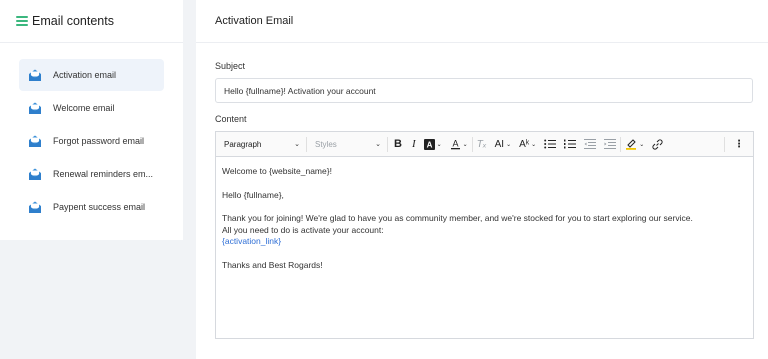  Describe the element at coordinates (231, 119) in the screenshot. I see `content-label: Content` at that location.